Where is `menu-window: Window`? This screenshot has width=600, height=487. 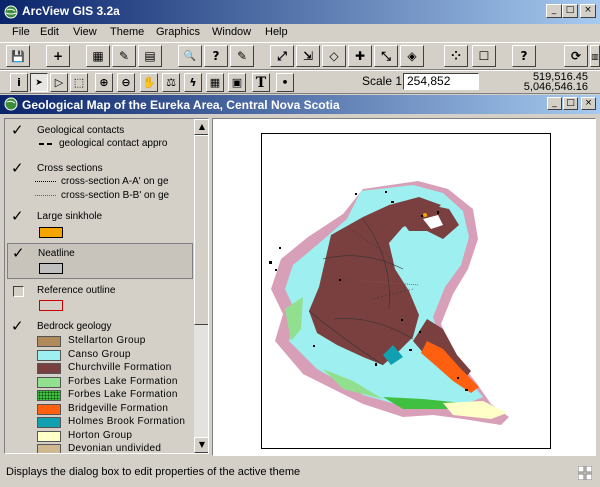
menu-window: Window is located at coordinates (231, 32).